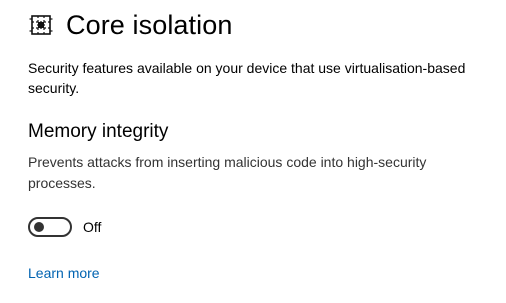 This screenshot has width=506, height=303. I want to click on page-title: Core isolation, so click(149, 25).